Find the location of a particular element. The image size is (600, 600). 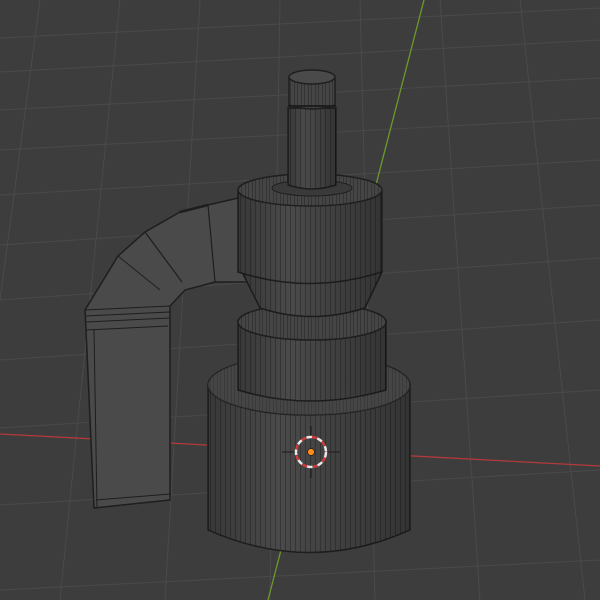

top-stem is located at coordinates (312, 129).